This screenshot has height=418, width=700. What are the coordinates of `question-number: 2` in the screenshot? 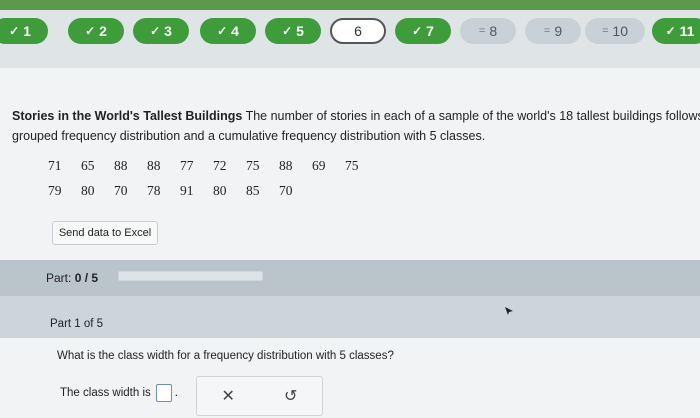 It's located at (103, 31).